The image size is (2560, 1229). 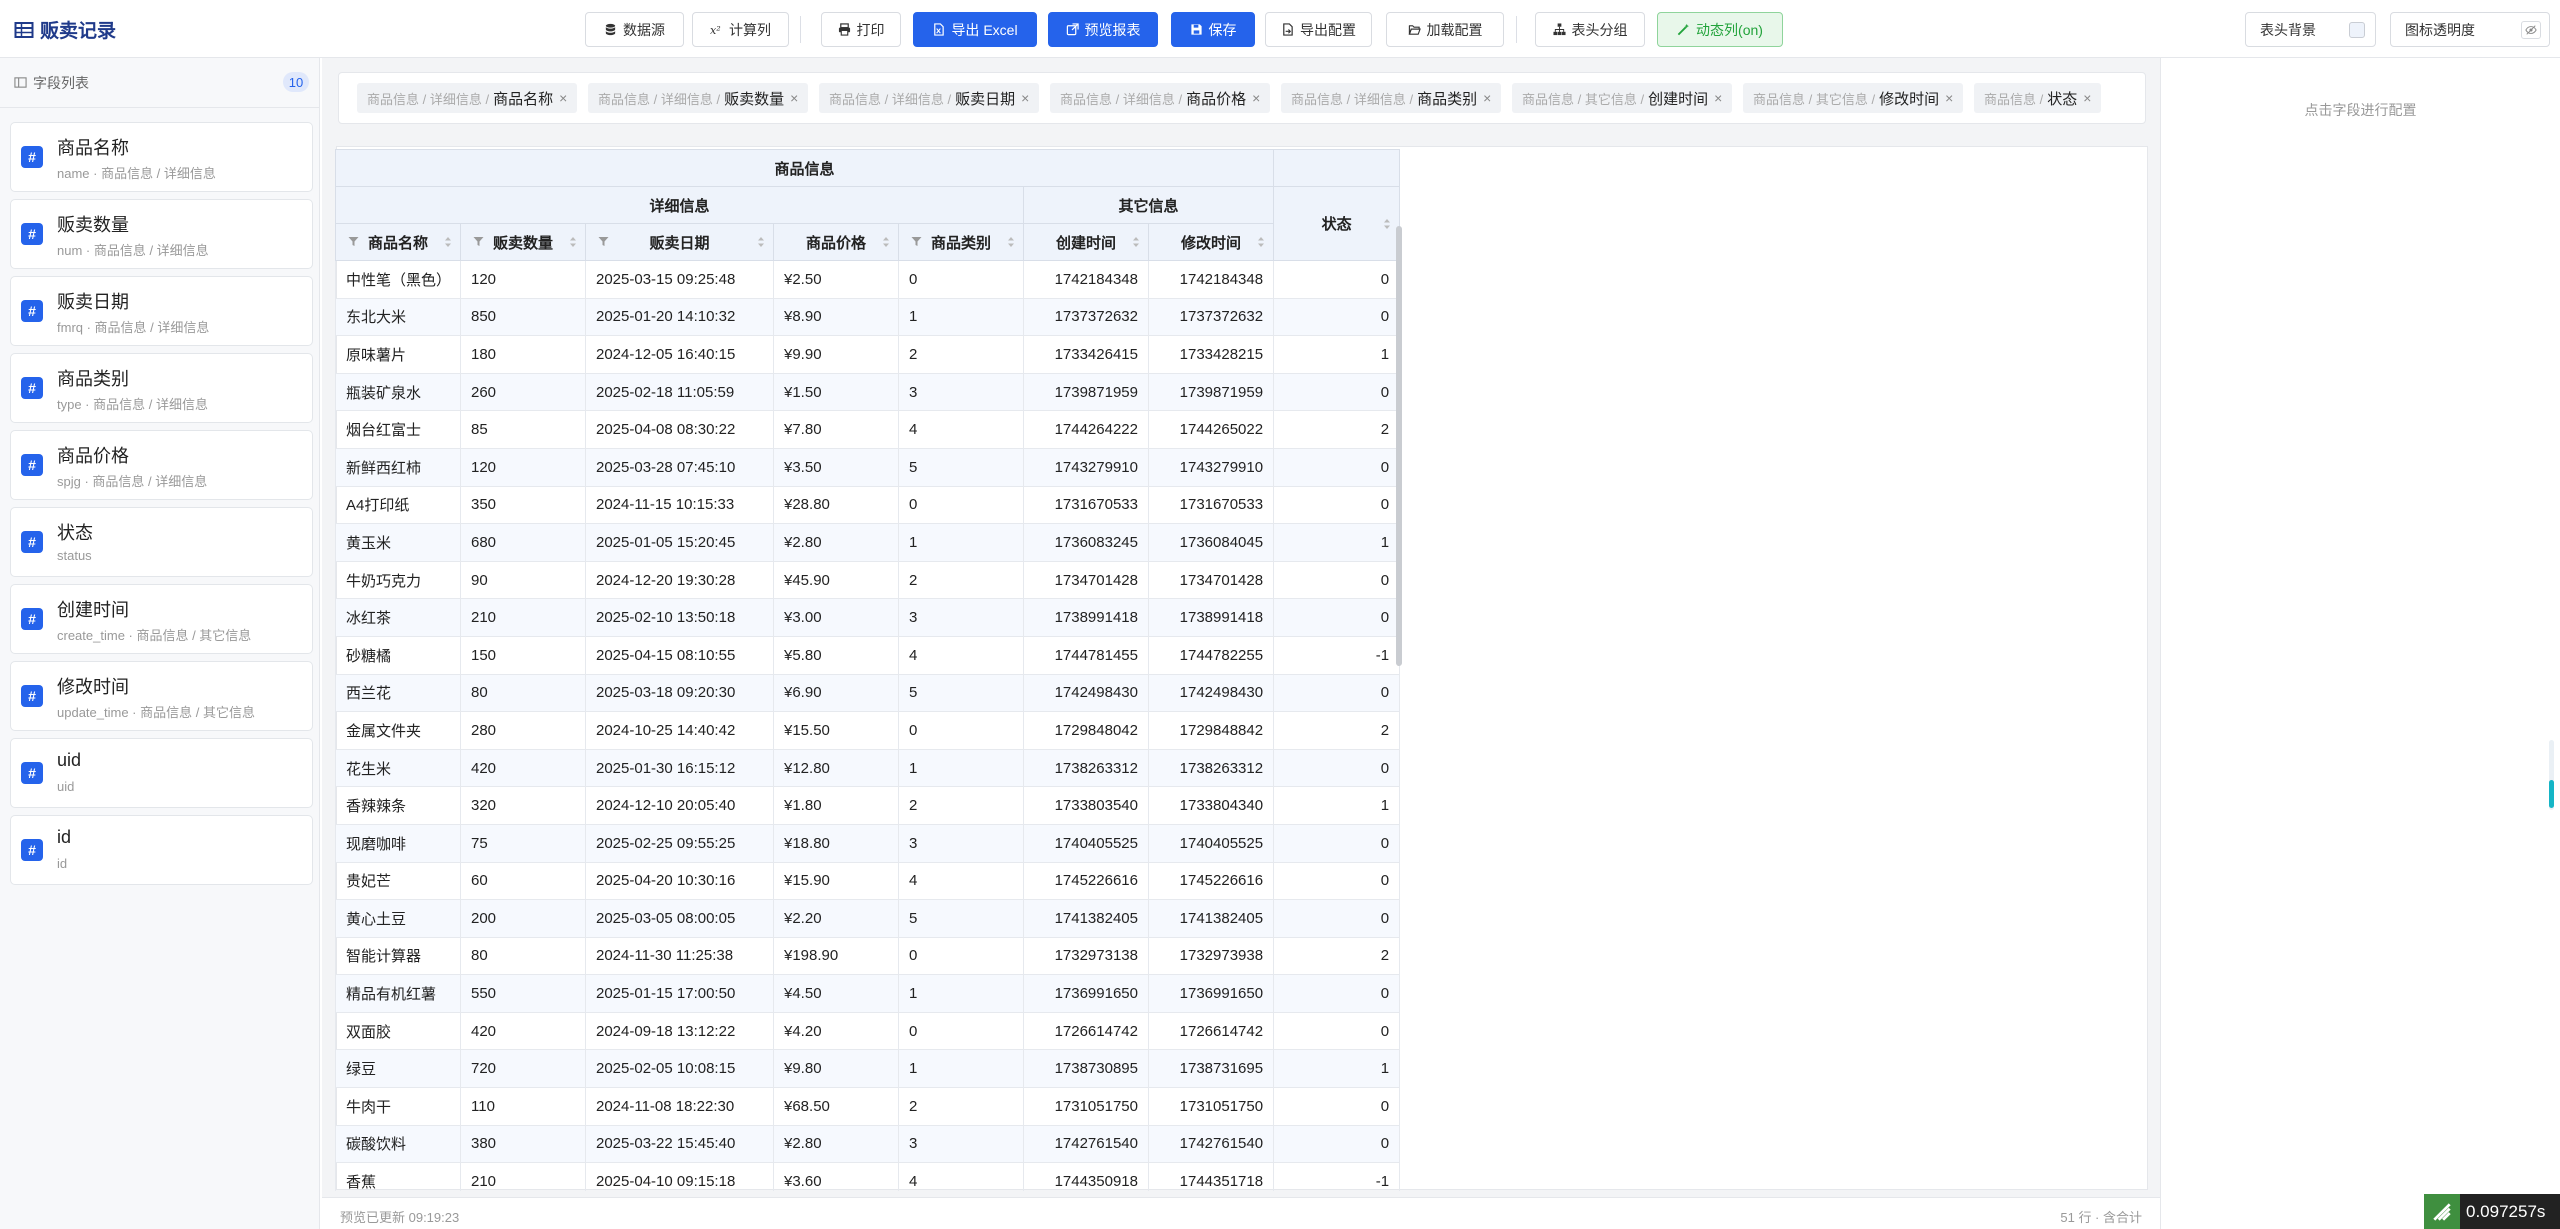 What do you see at coordinates (836, 580) in the screenshot?
I see `table-cell: ¥45.90` at bounding box center [836, 580].